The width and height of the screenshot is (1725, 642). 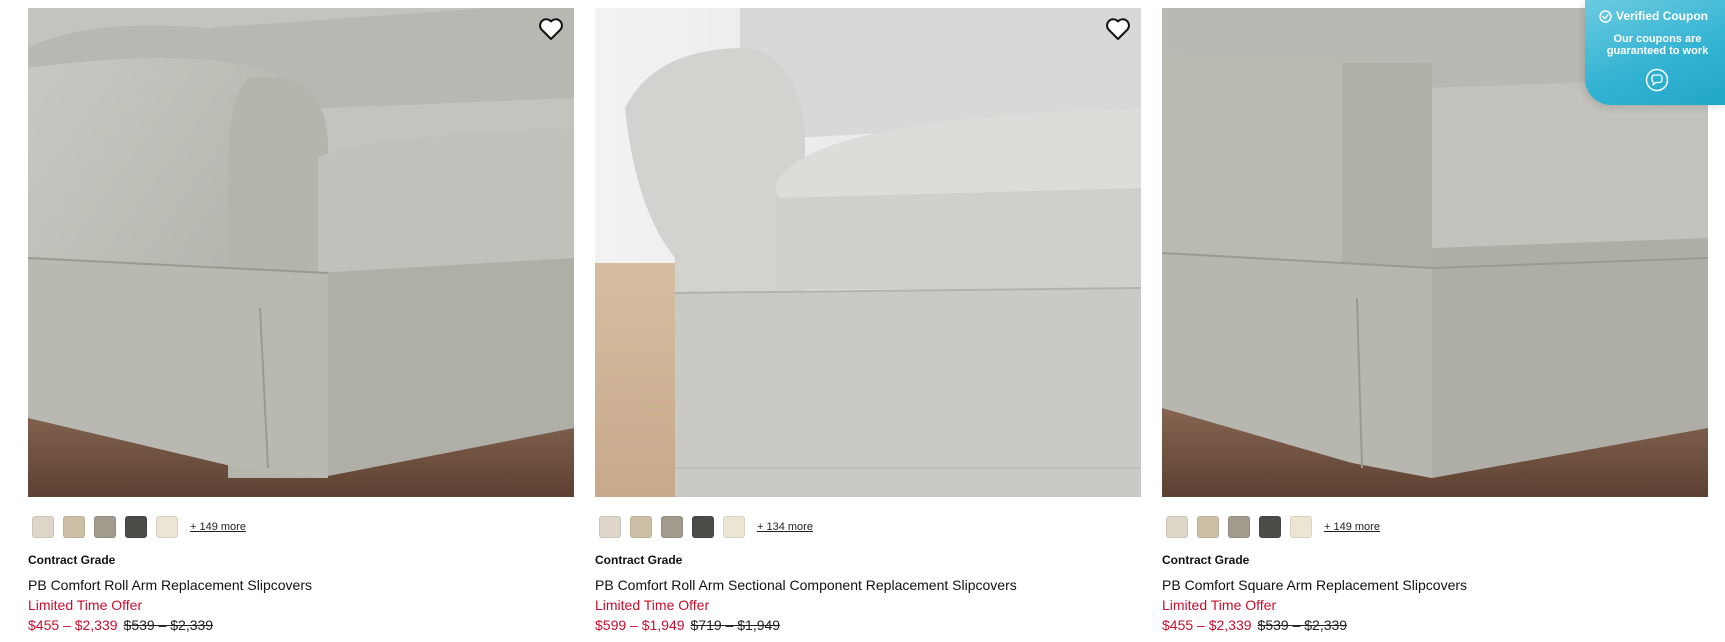 What do you see at coordinates (868, 625) in the screenshot?
I see `price-row: $599 – $1,949 $719 – $1,949` at bounding box center [868, 625].